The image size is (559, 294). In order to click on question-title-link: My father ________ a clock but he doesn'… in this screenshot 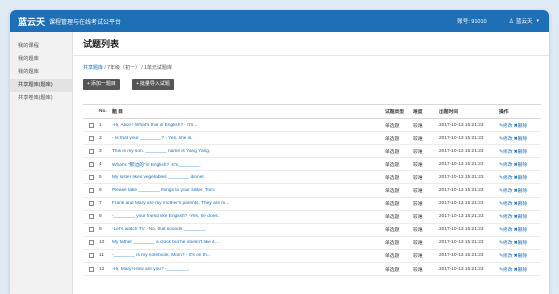, I will do `click(248, 242)`.